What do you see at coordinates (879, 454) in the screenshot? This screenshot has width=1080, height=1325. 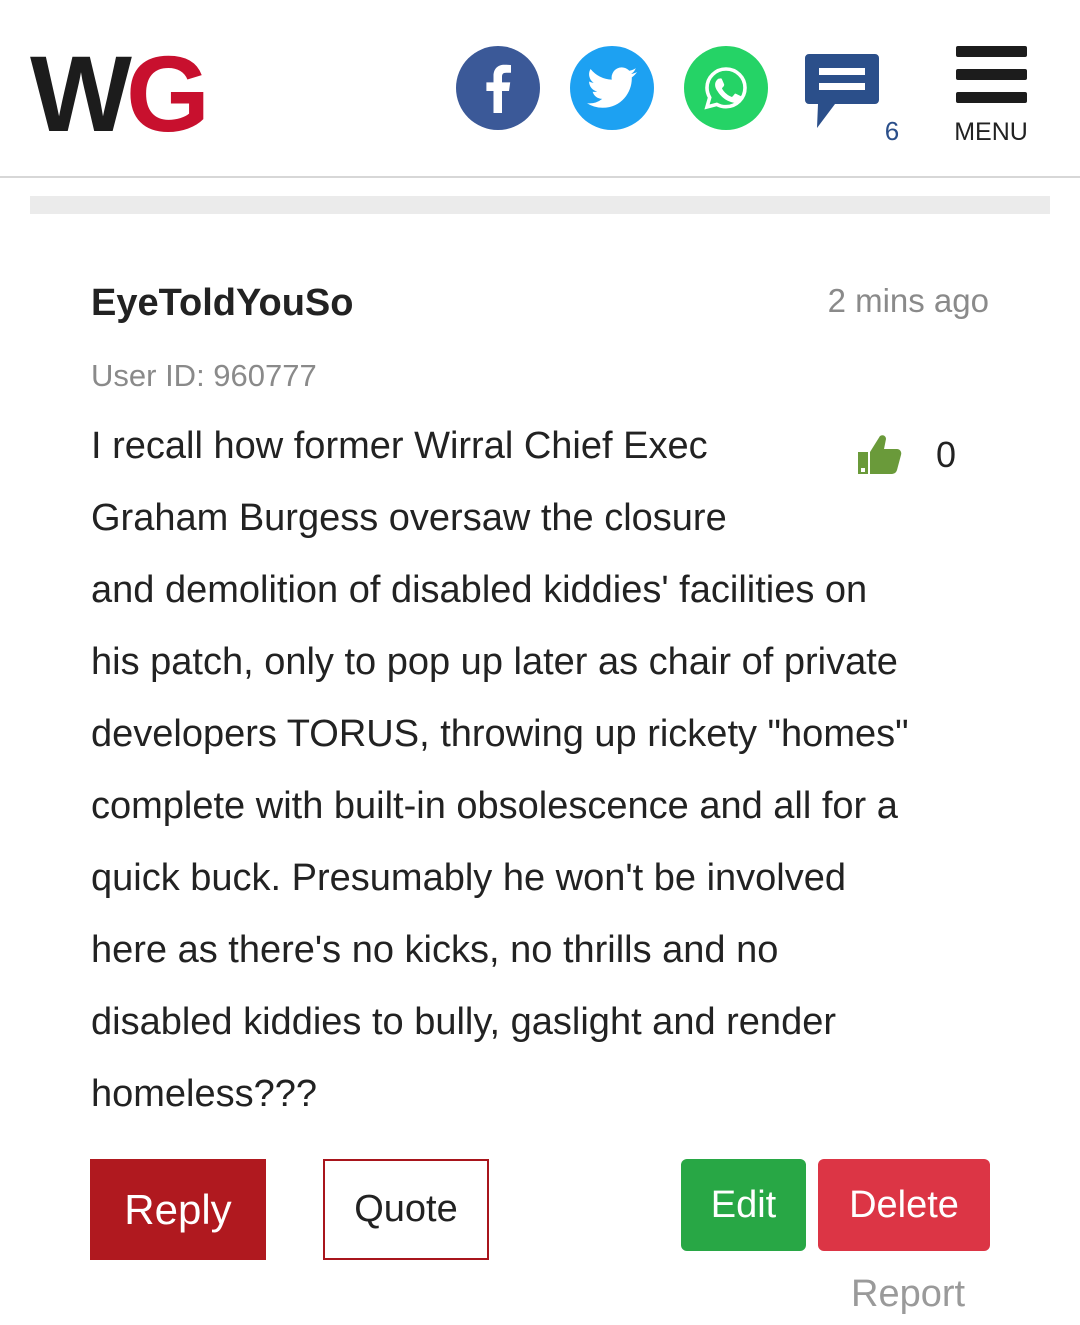 I see `thumbs-up-icon` at bounding box center [879, 454].